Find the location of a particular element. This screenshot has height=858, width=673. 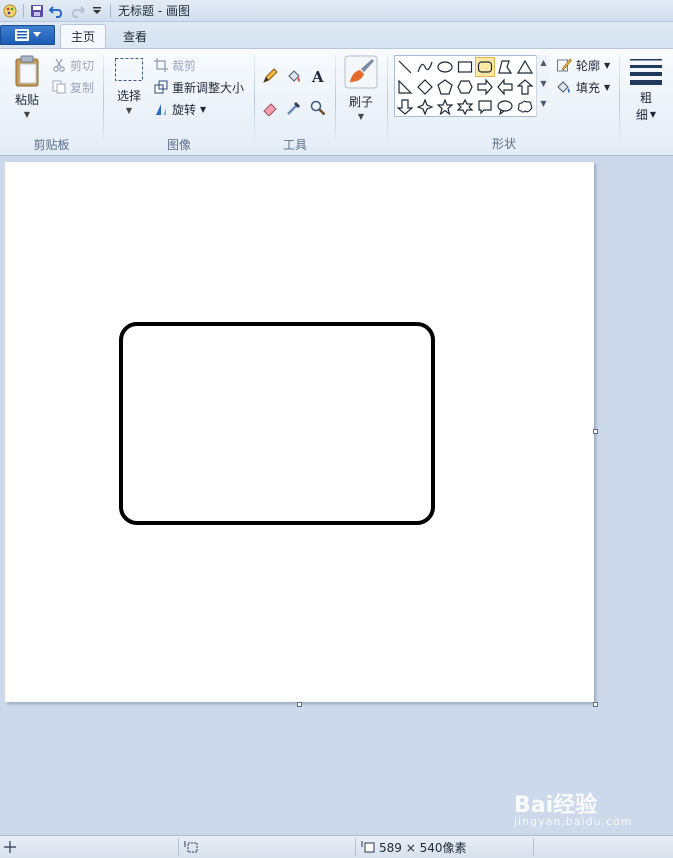

undo-icon is located at coordinates (57, 11).